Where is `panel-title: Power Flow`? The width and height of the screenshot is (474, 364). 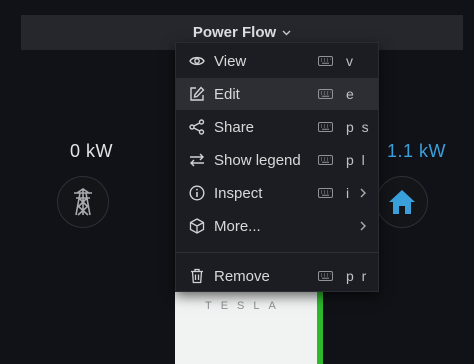 panel-title: Power Flow is located at coordinates (234, 32).